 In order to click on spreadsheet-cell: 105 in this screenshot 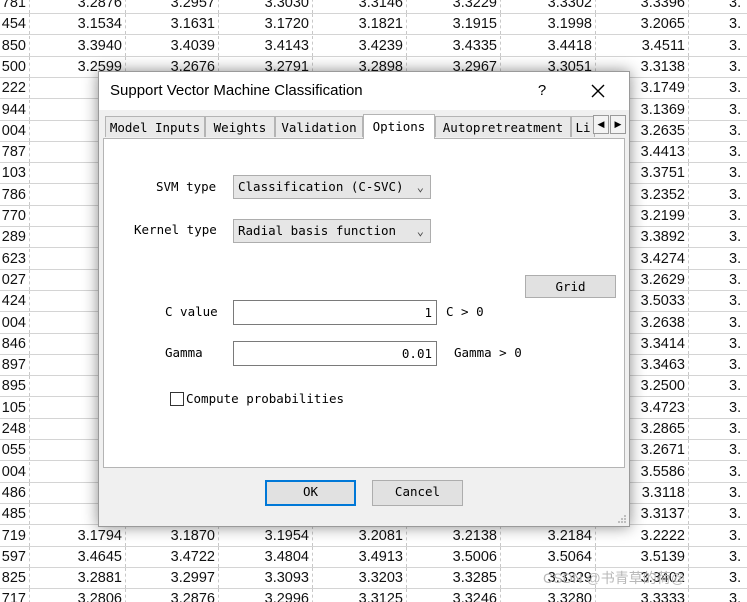, I will do `click(15, 407)`.